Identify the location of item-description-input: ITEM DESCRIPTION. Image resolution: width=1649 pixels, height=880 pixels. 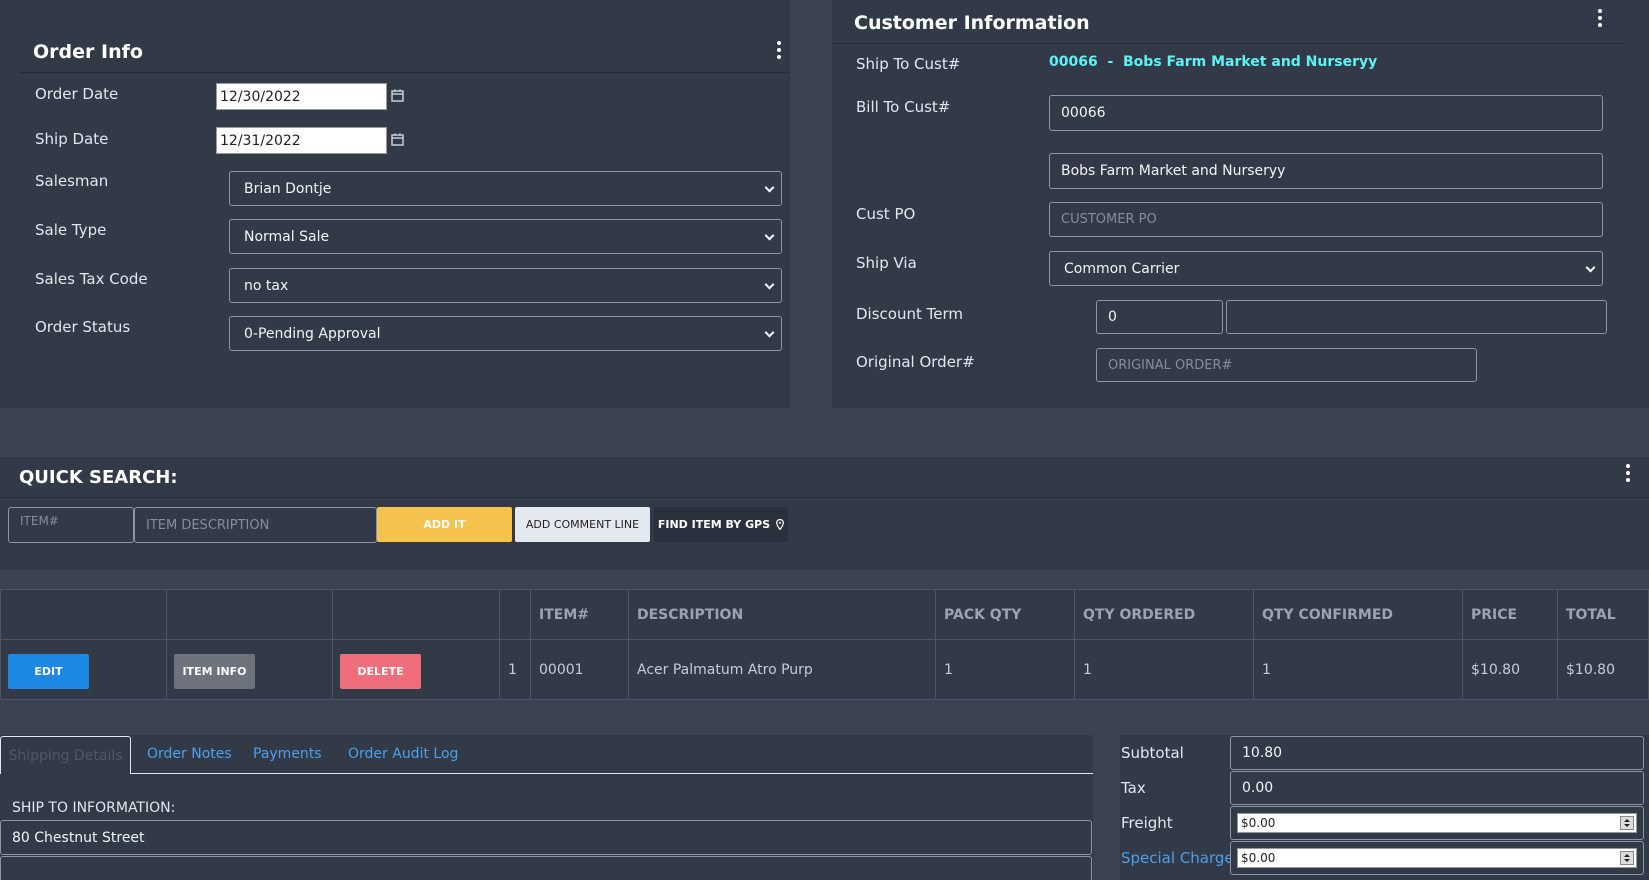
(255, 525).